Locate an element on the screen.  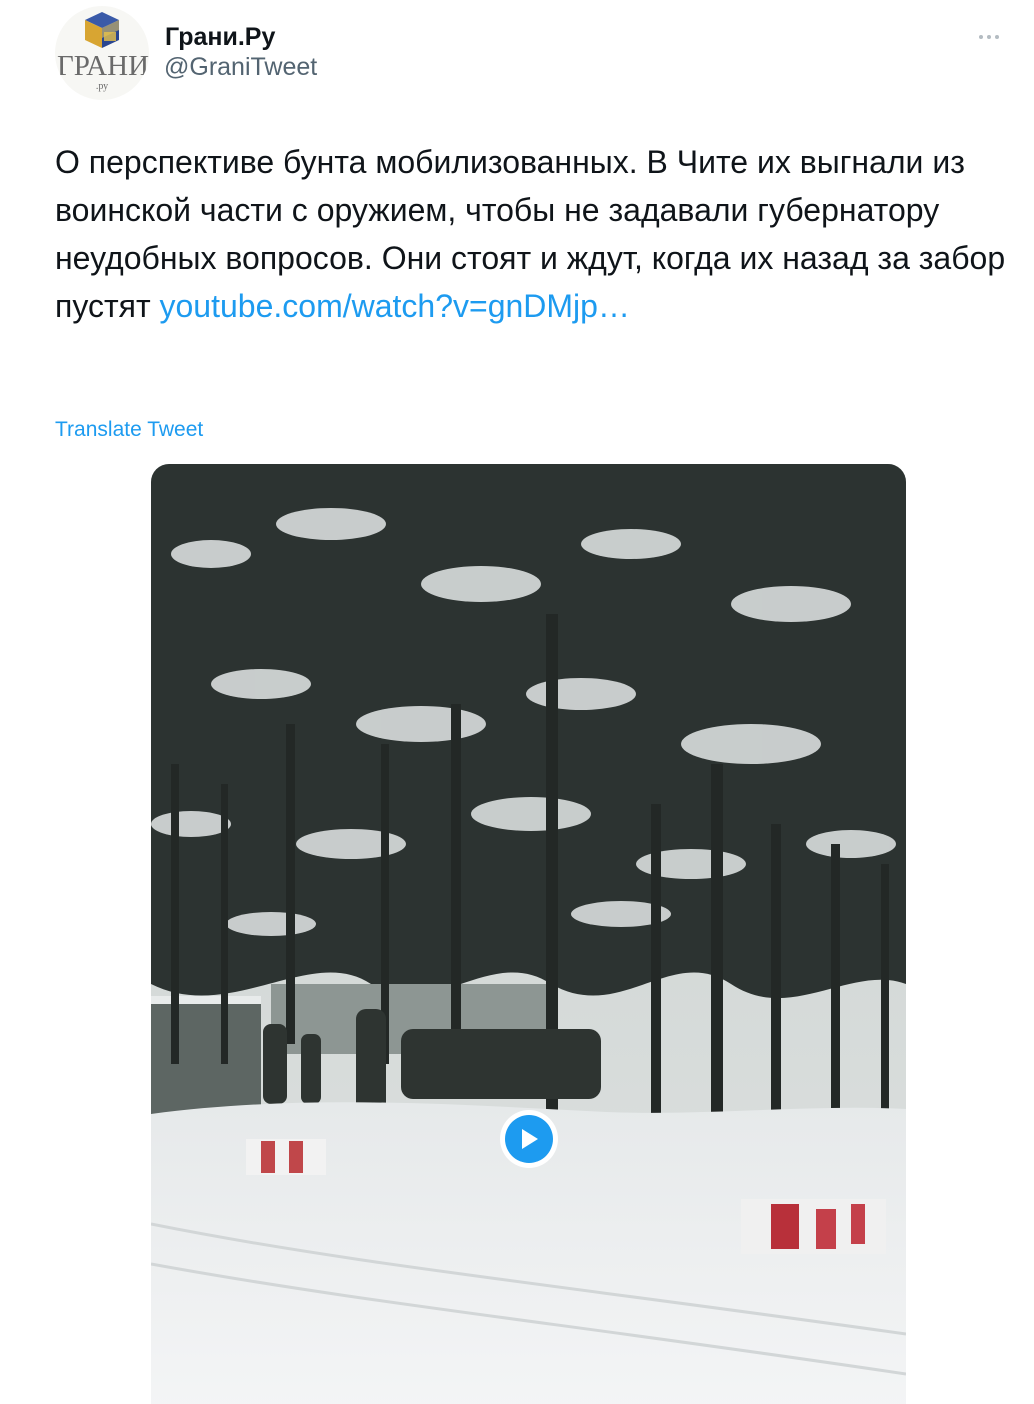
more-options-button is located at coordinates (989, 37).